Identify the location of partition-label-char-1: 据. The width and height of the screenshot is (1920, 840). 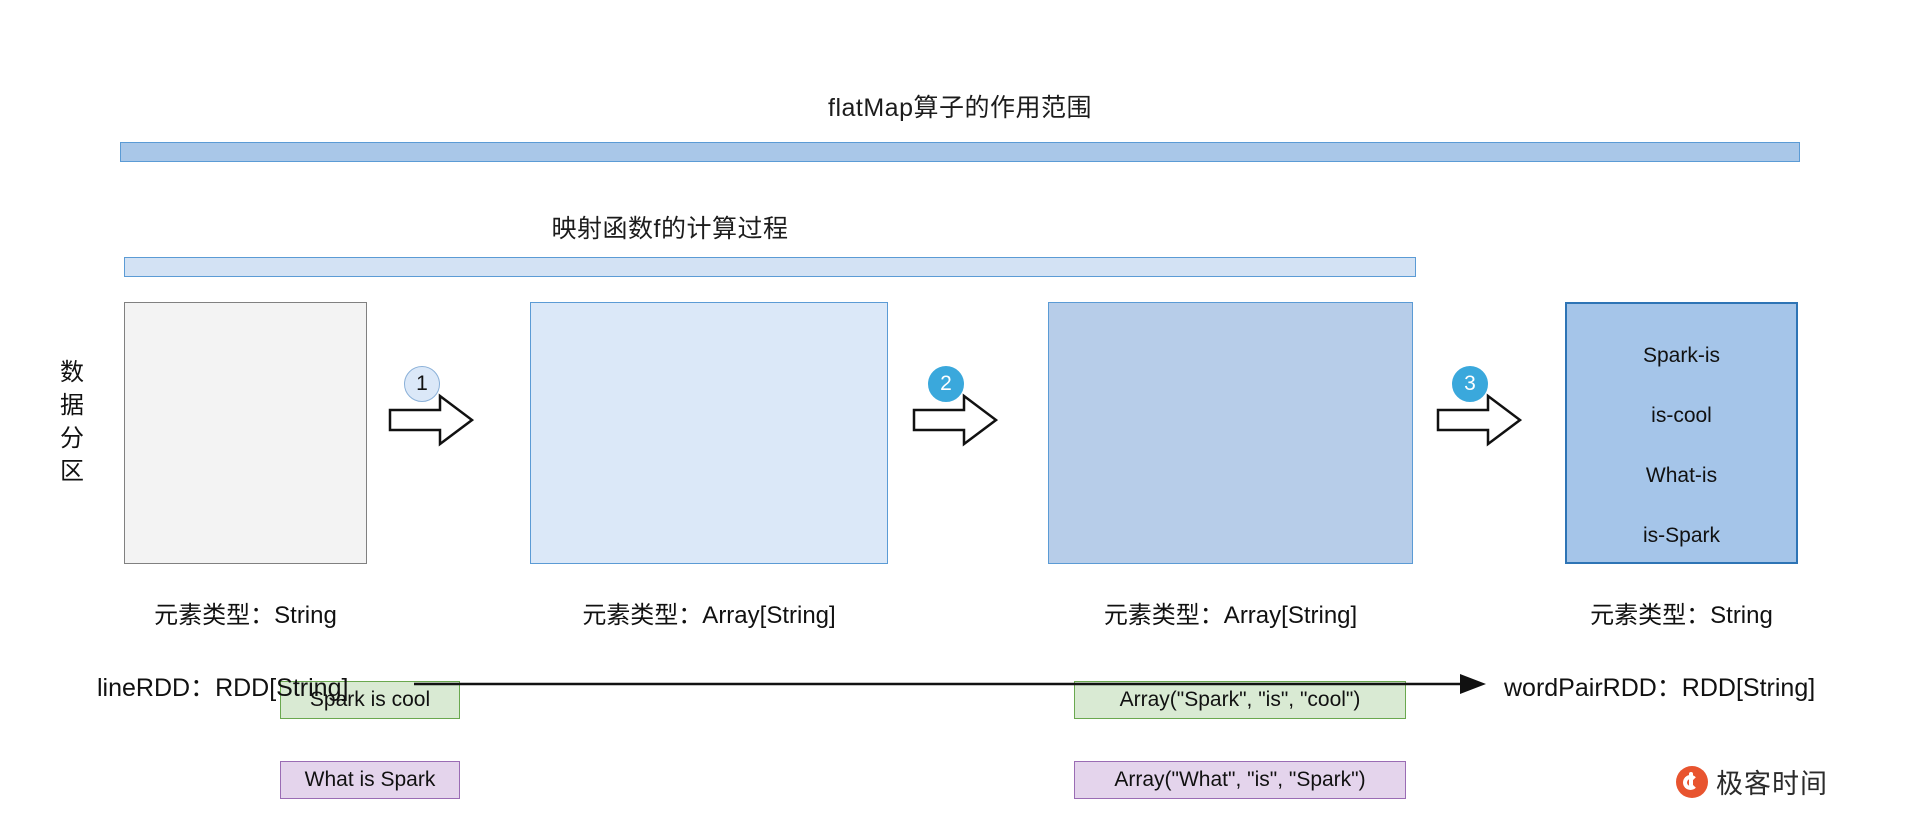
(72, 405).